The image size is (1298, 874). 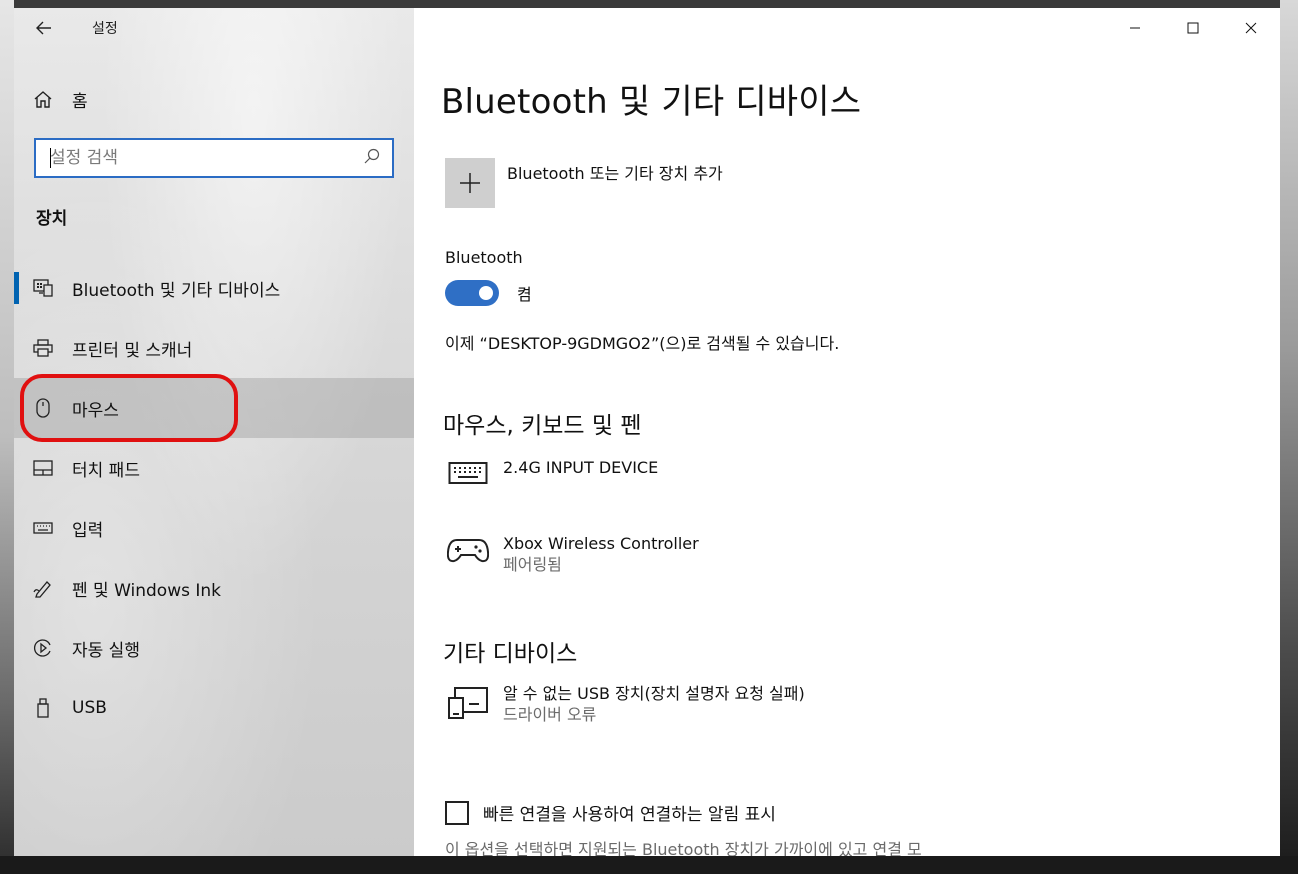 I want to click on sidebar-item-pen: 펜 및 Windows Ink, so click(x=214, y=588).